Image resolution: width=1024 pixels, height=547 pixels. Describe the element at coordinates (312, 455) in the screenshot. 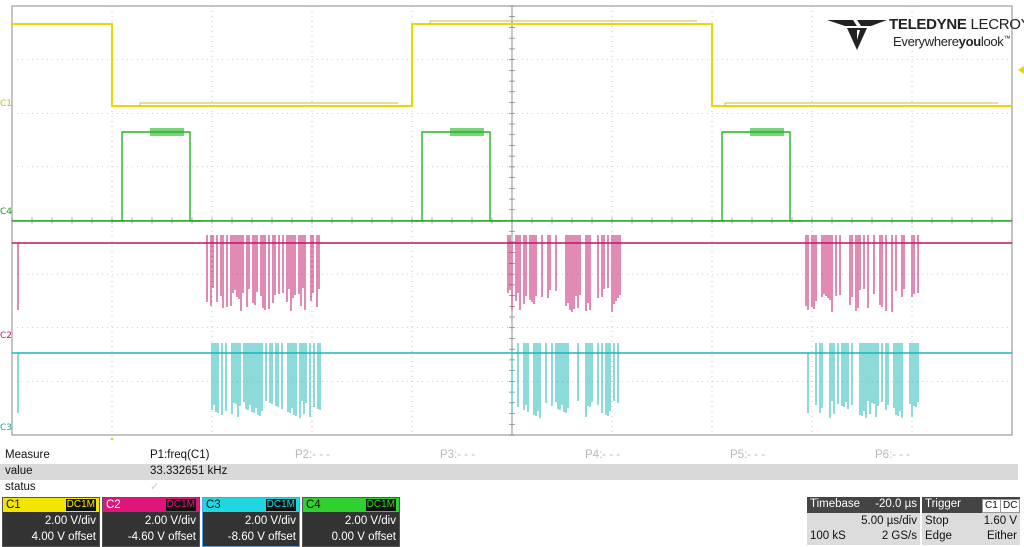

I see `param-p2: P2:- - -` at that location.